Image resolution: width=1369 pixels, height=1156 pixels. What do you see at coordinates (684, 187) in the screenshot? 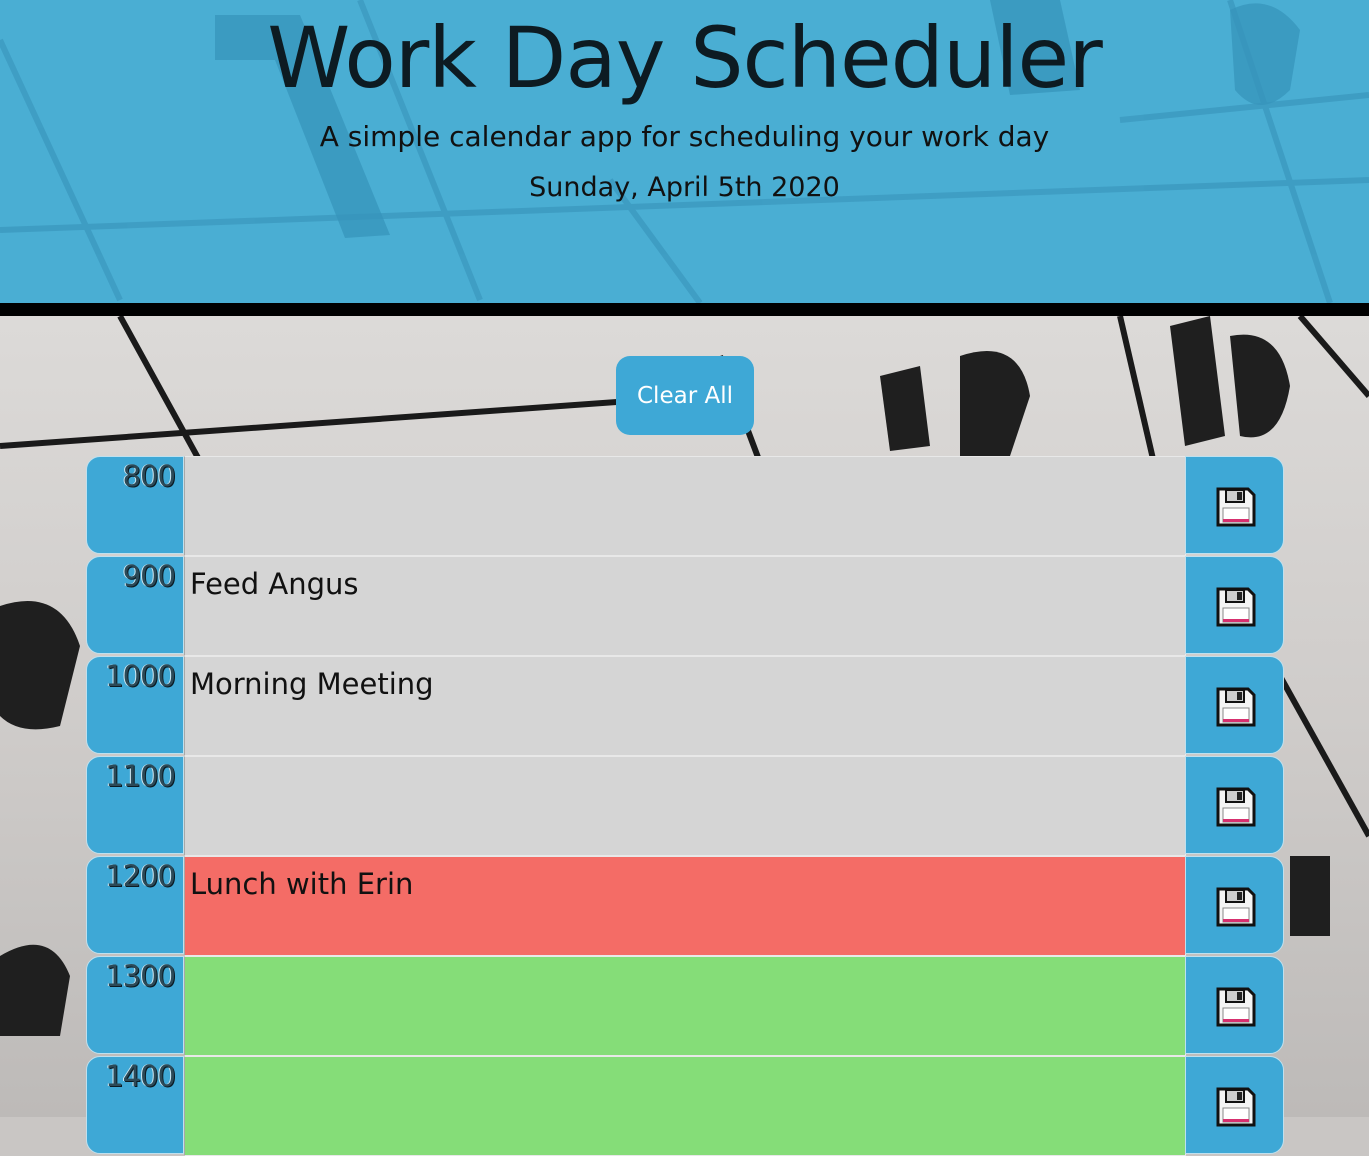
I see `current-date: Sunday, April 5th 2020` at bounding box center [684, 187].